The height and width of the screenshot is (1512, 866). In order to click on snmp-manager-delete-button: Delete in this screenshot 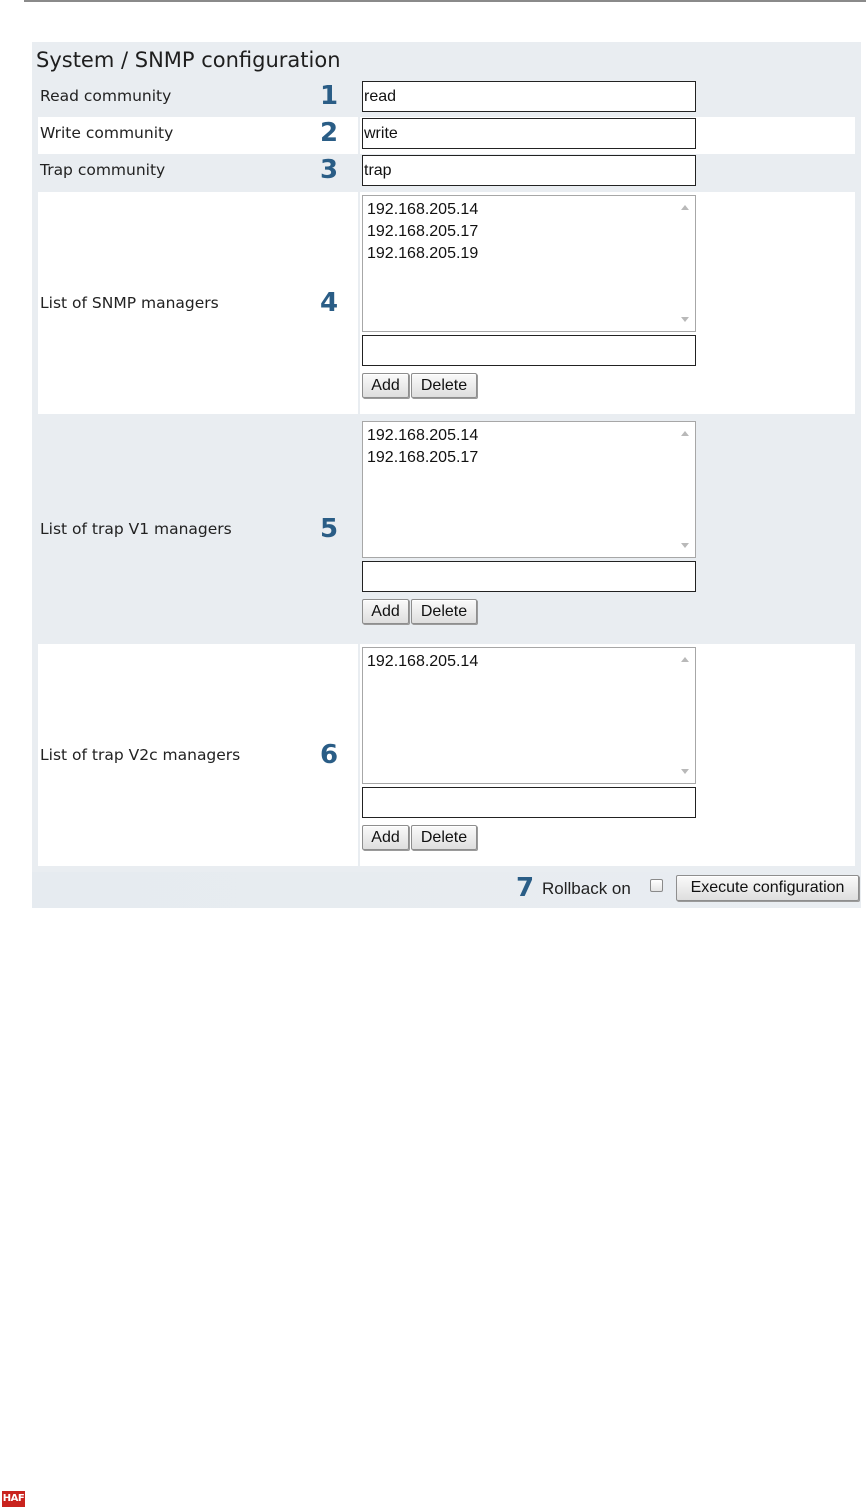, I will do `click(444, 385)`.